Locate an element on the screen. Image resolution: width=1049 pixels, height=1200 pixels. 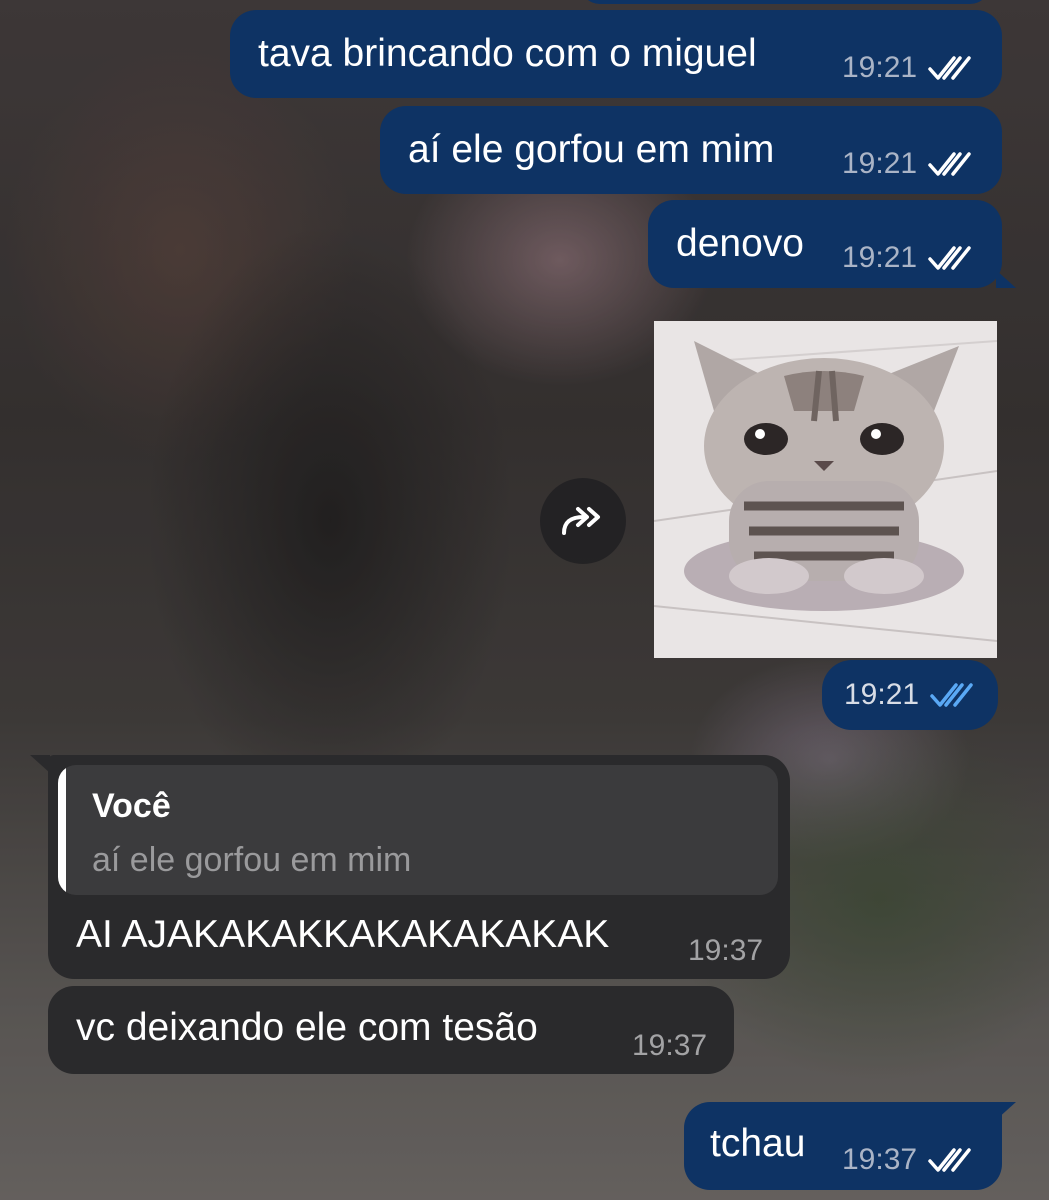
message-text: vc deixando ele com tesão is located at coordinates (307, 1027).